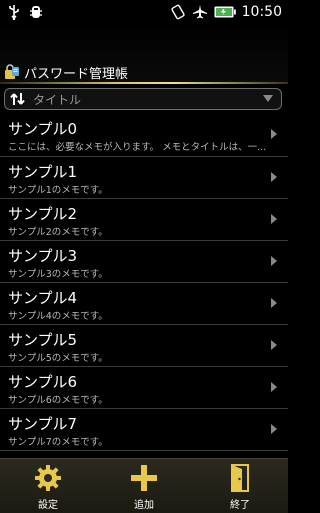  I want to click on exit-button: 終了, so click(240, 486).